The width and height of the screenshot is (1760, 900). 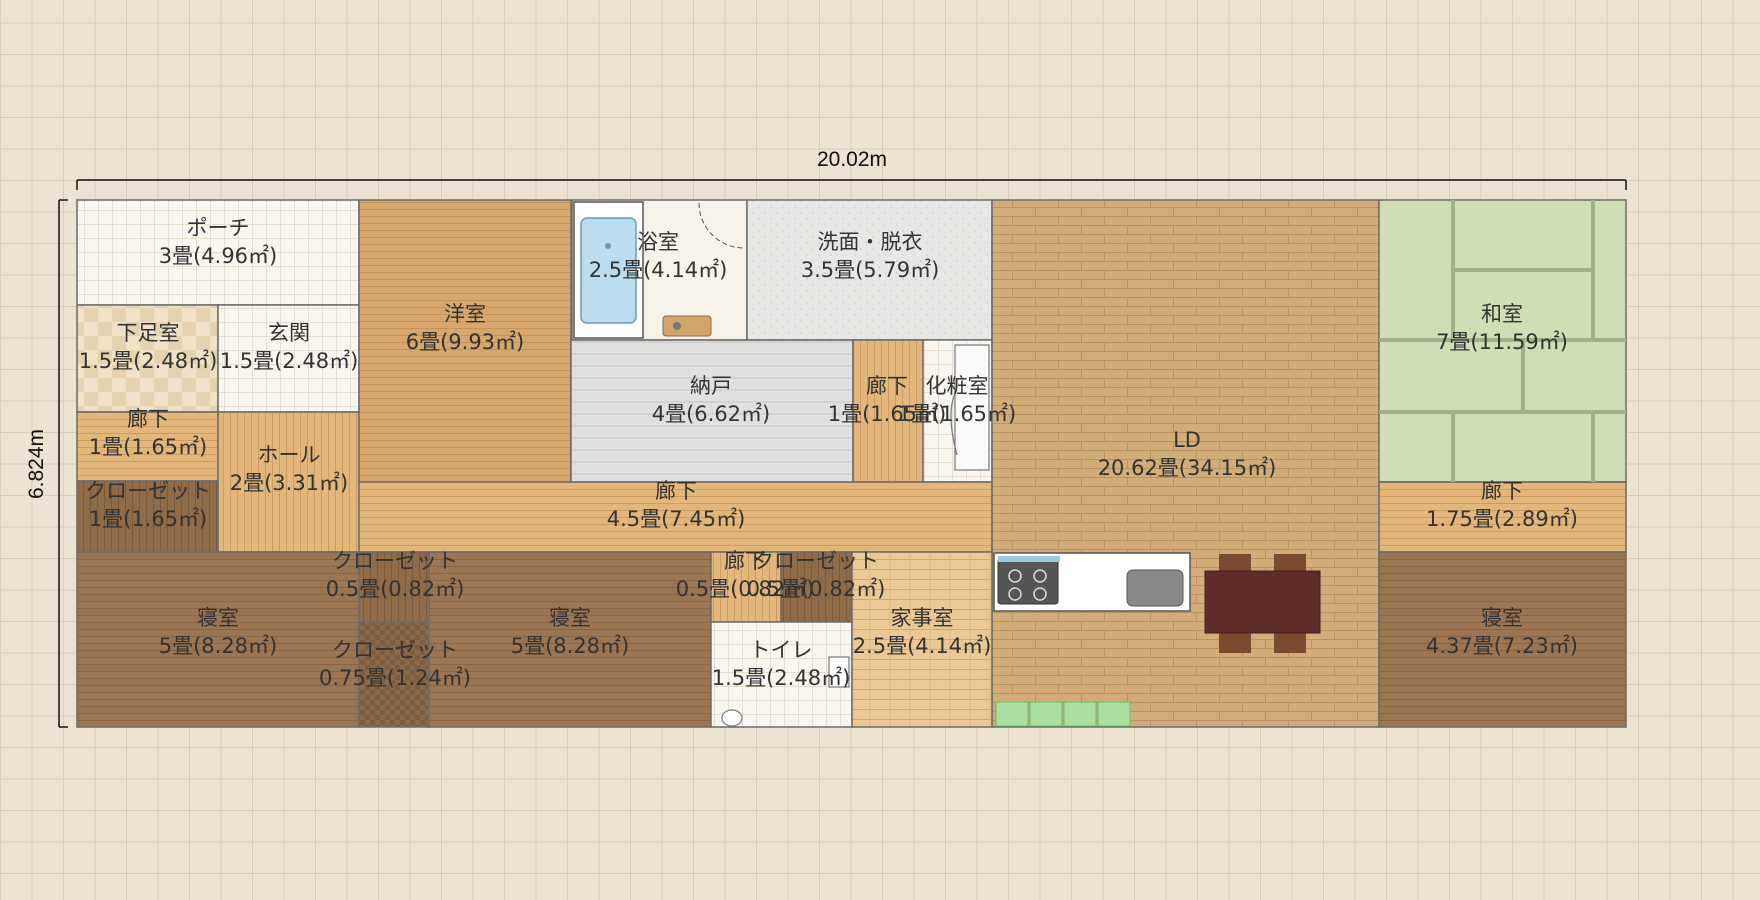 What do you see at coordinates (289, 455) in the screenshot?
I see `hall-room-name: ホール` at bounding box center [289, 455].